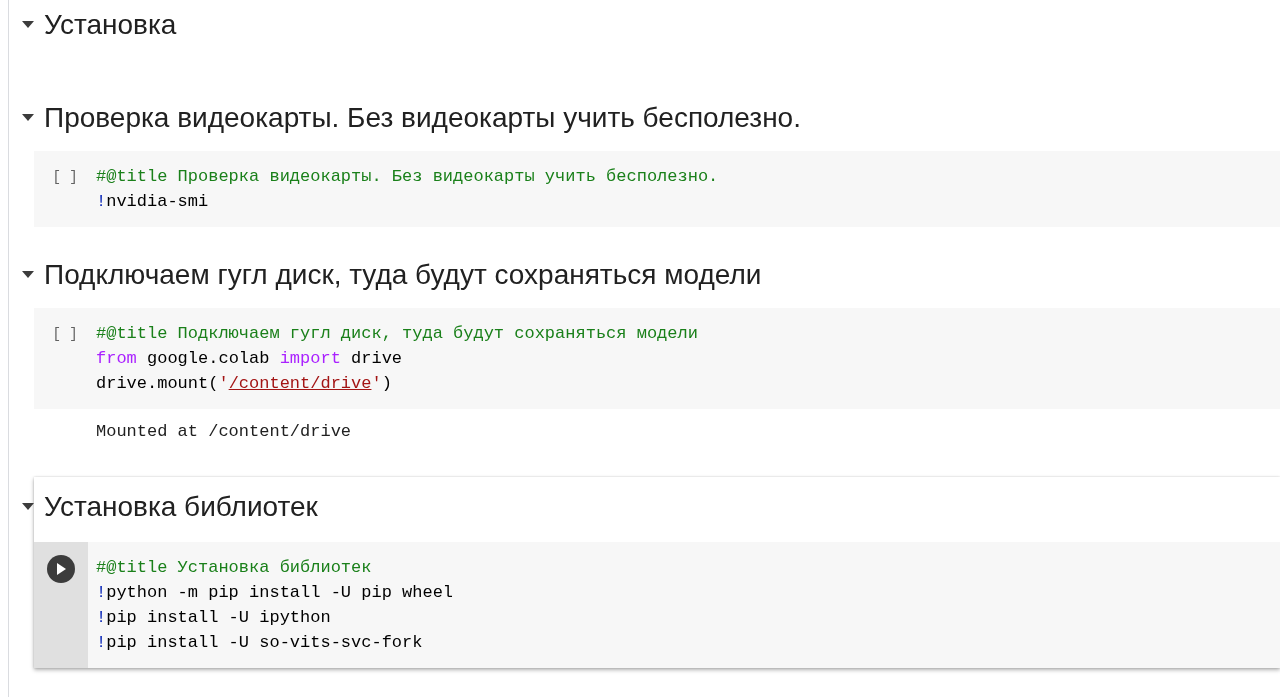 This screenshot has width=1280, height=697. What do you see at coordinates (657, 358) in the screenshot?
I see `code-cell: [ ] #@title Подключаем гугл диск, туда будут сохраняться модели from google.colab import drive drive.mount('/content/drive')` at bounding box center [657, 358].